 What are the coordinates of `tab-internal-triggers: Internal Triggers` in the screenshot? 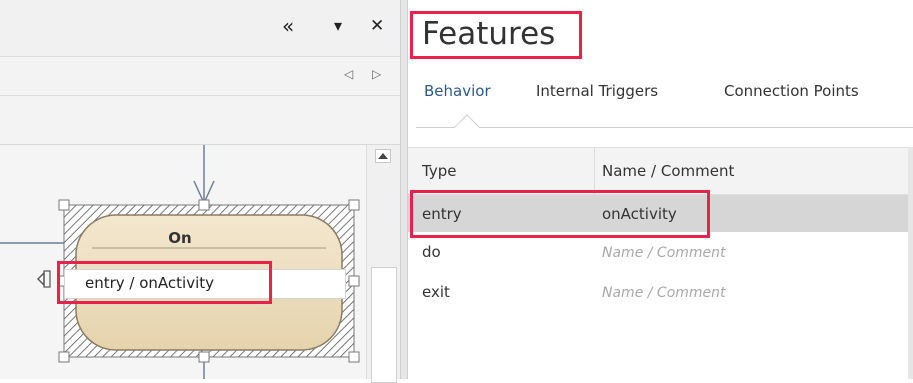 It's located at (597, 91).